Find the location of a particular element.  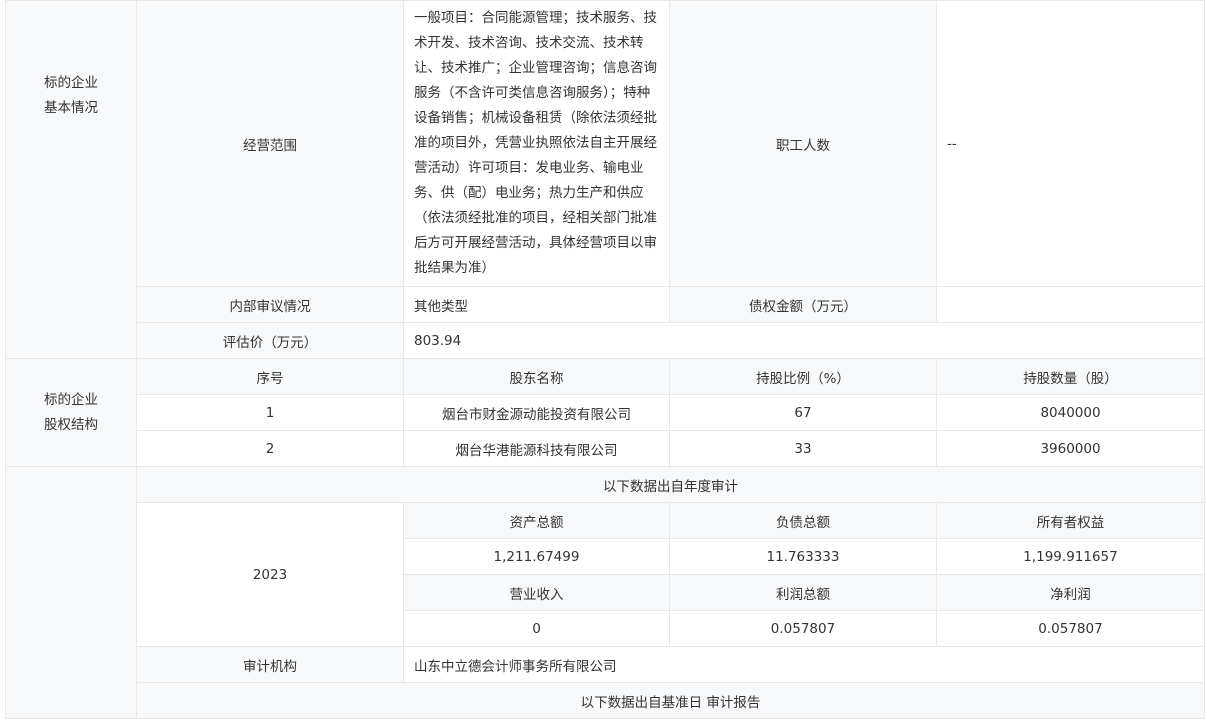

auditor-row: 审计机构 山东中立德会计师事务所有限公司 is located at coordinates (605, 664).